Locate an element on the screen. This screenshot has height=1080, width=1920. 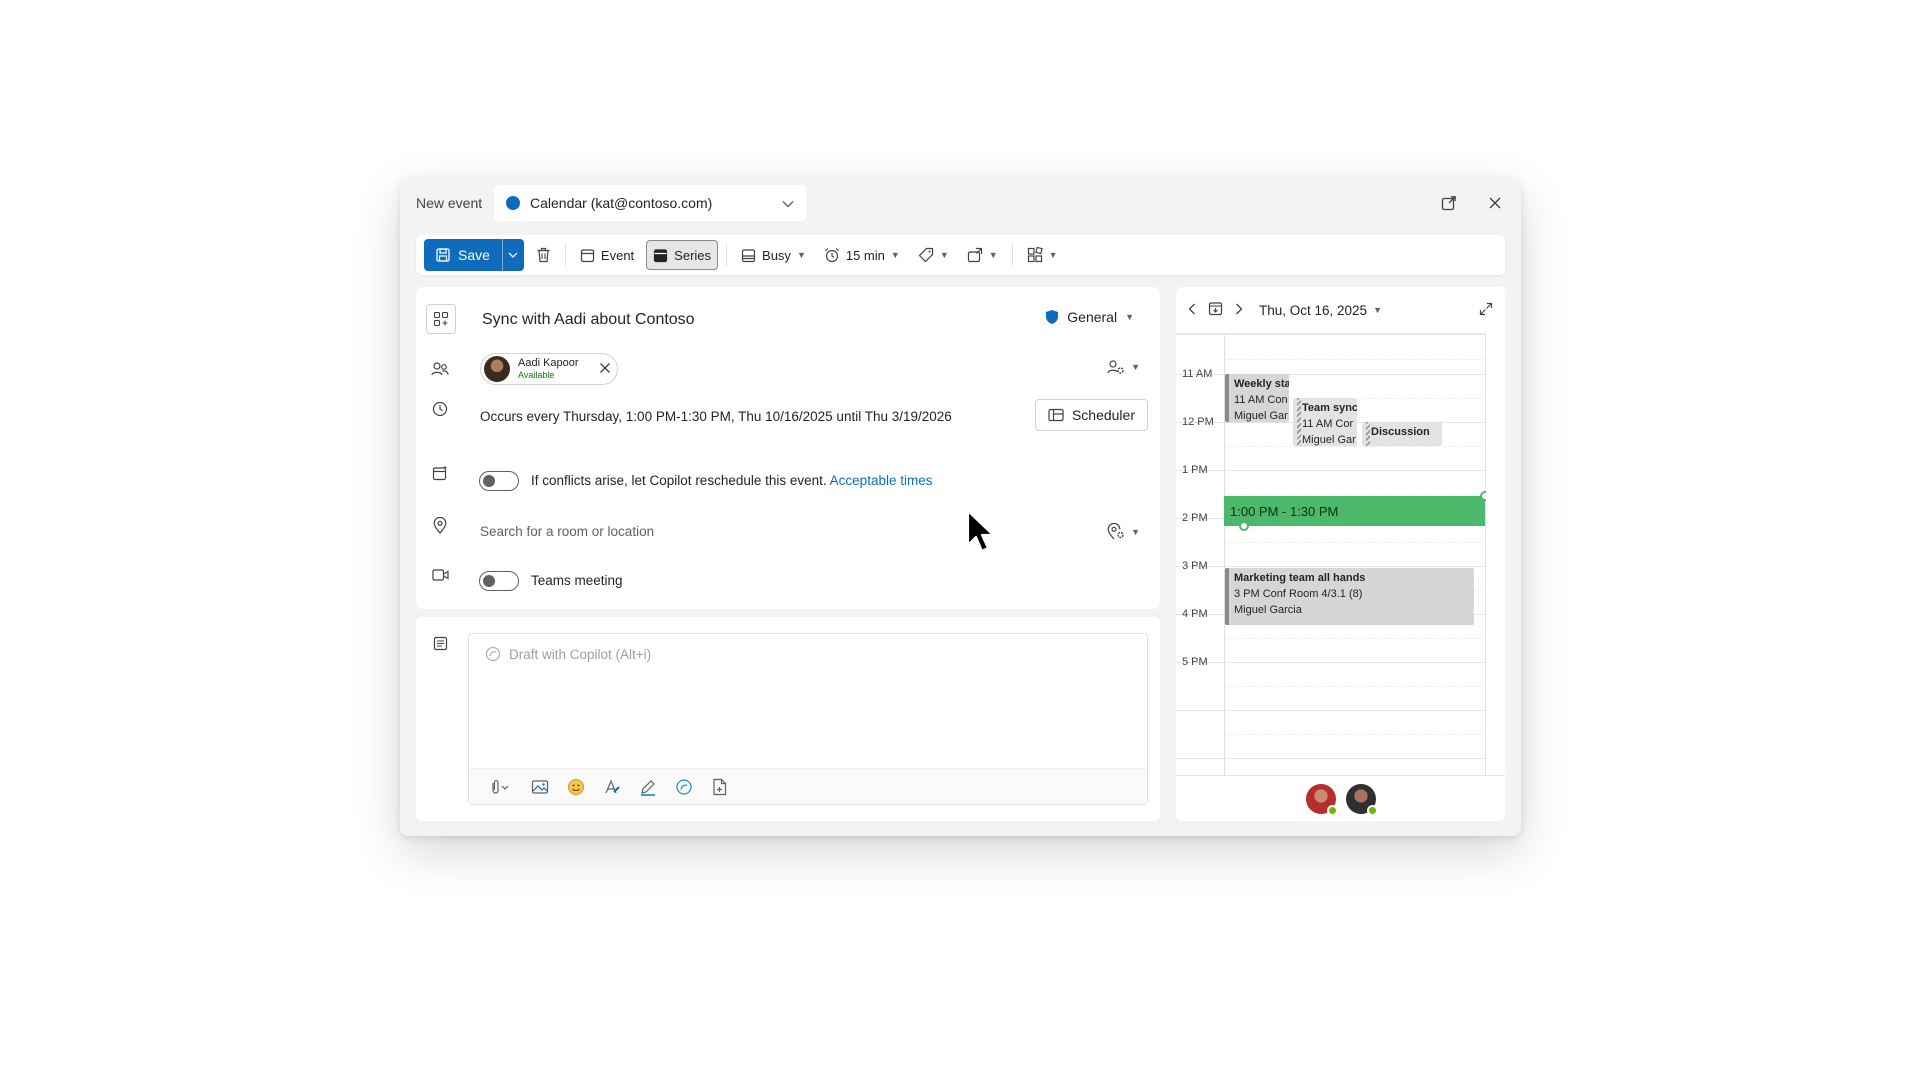
response-options-dropdown: ▼ is located at coordinates (982, 255).